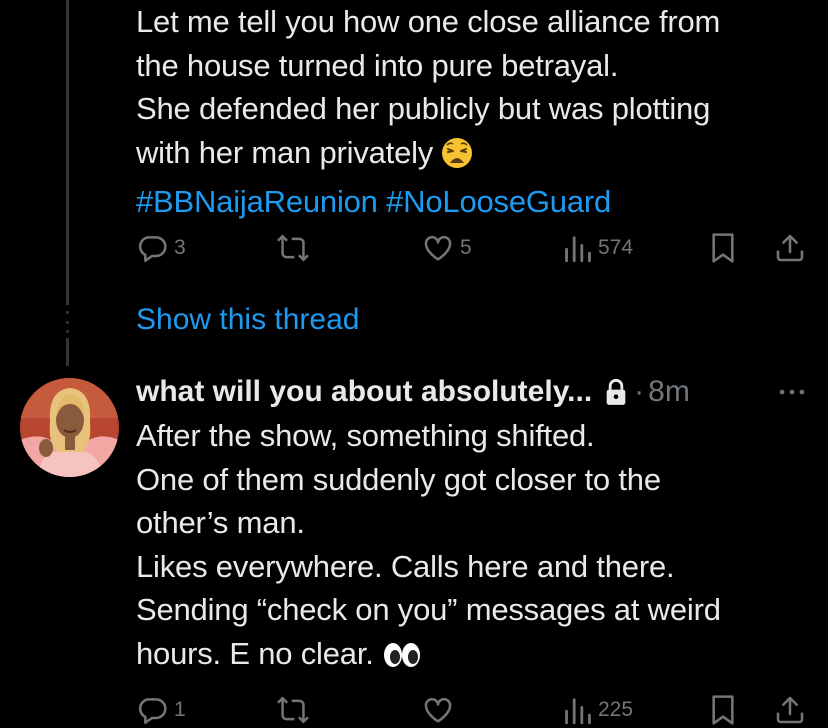  I want to click on reply-button: 1, so click(161, 710).